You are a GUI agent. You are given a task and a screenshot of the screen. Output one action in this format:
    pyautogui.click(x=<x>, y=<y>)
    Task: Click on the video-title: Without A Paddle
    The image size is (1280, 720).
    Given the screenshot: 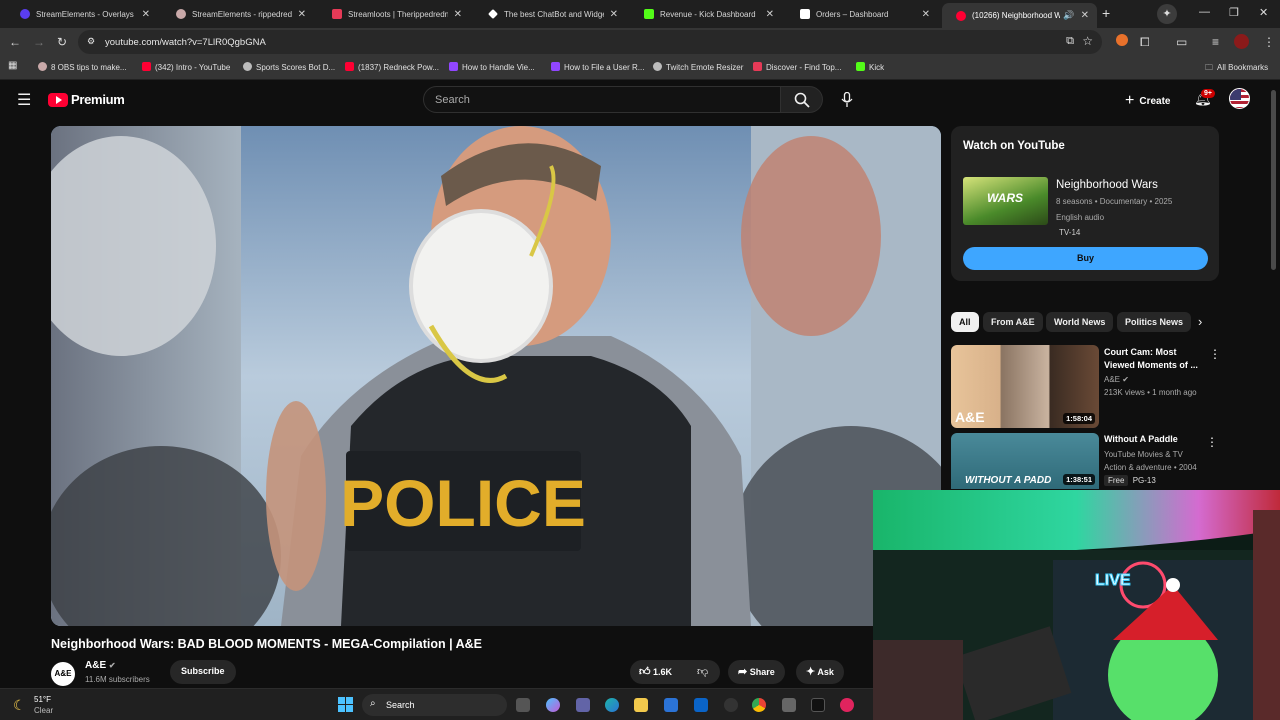 What is the action you would take?
    pyautogui.click(x=1141, y=439)
    